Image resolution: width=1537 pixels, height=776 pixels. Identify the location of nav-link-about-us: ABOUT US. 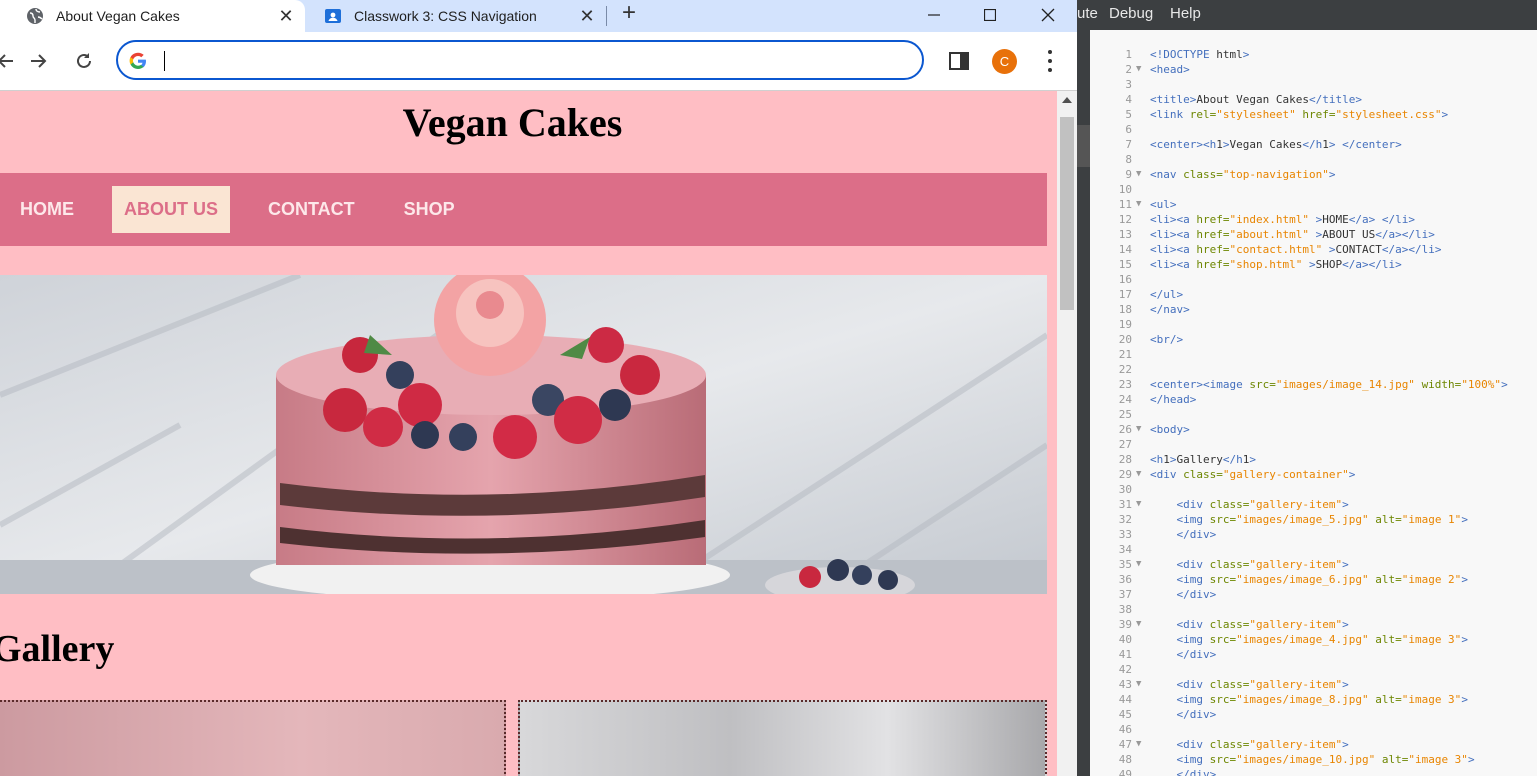
(171, 209).